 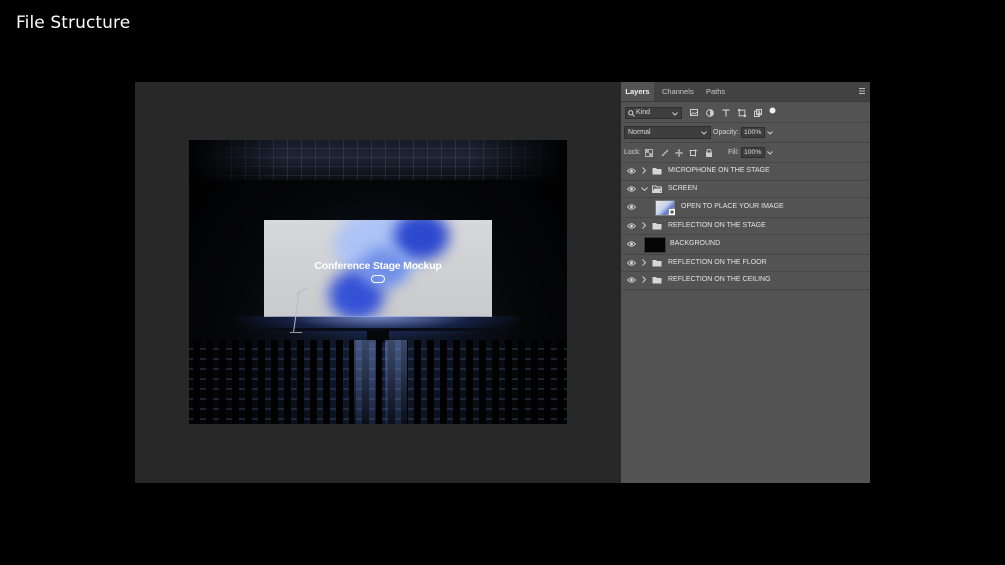 I want to click on layer-name: BACKGROUND, so click(x=695, y=244).